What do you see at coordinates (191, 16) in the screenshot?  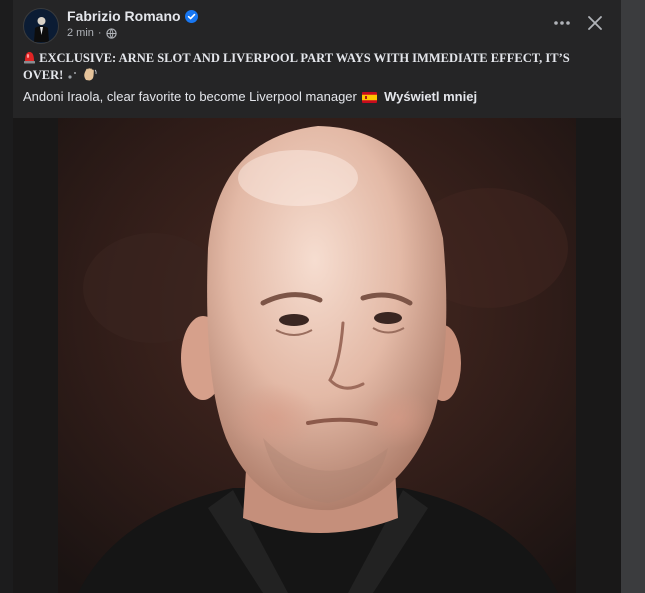 I see `verified-badge-icon` at bounding box center [191, 16].